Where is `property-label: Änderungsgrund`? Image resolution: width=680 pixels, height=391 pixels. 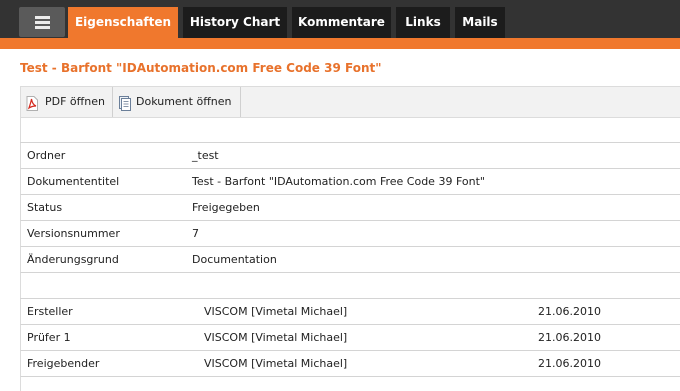 property-label: Änderungsgrund is located at coordinates (73, 259).